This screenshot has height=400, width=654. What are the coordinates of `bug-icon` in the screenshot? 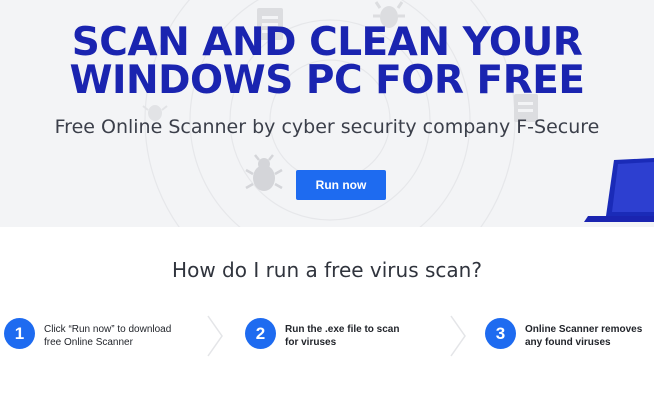 It's located at (264, 172).